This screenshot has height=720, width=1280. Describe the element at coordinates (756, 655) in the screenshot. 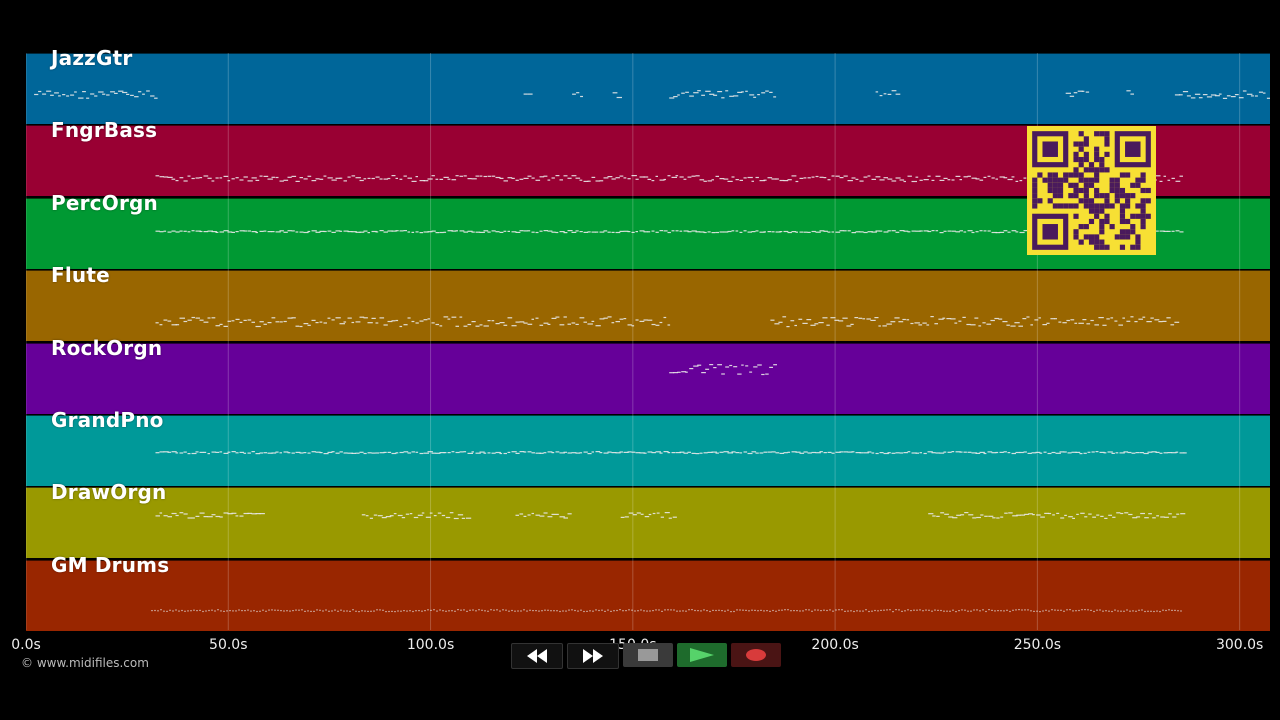

I see `record-button` at that location.